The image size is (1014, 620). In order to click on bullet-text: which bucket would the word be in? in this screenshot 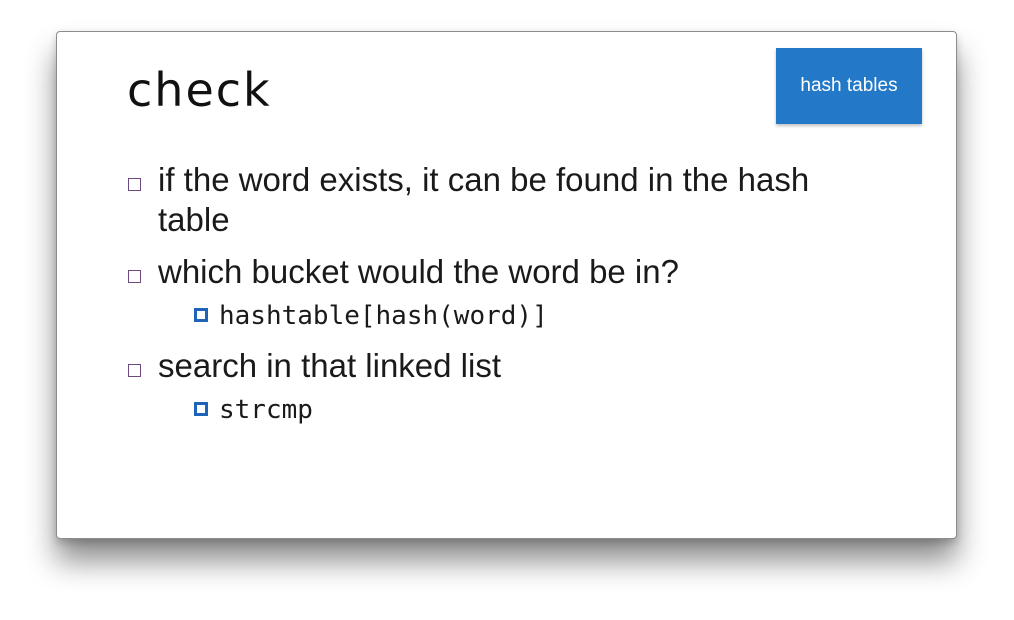, I will do `click(418, 271)`.